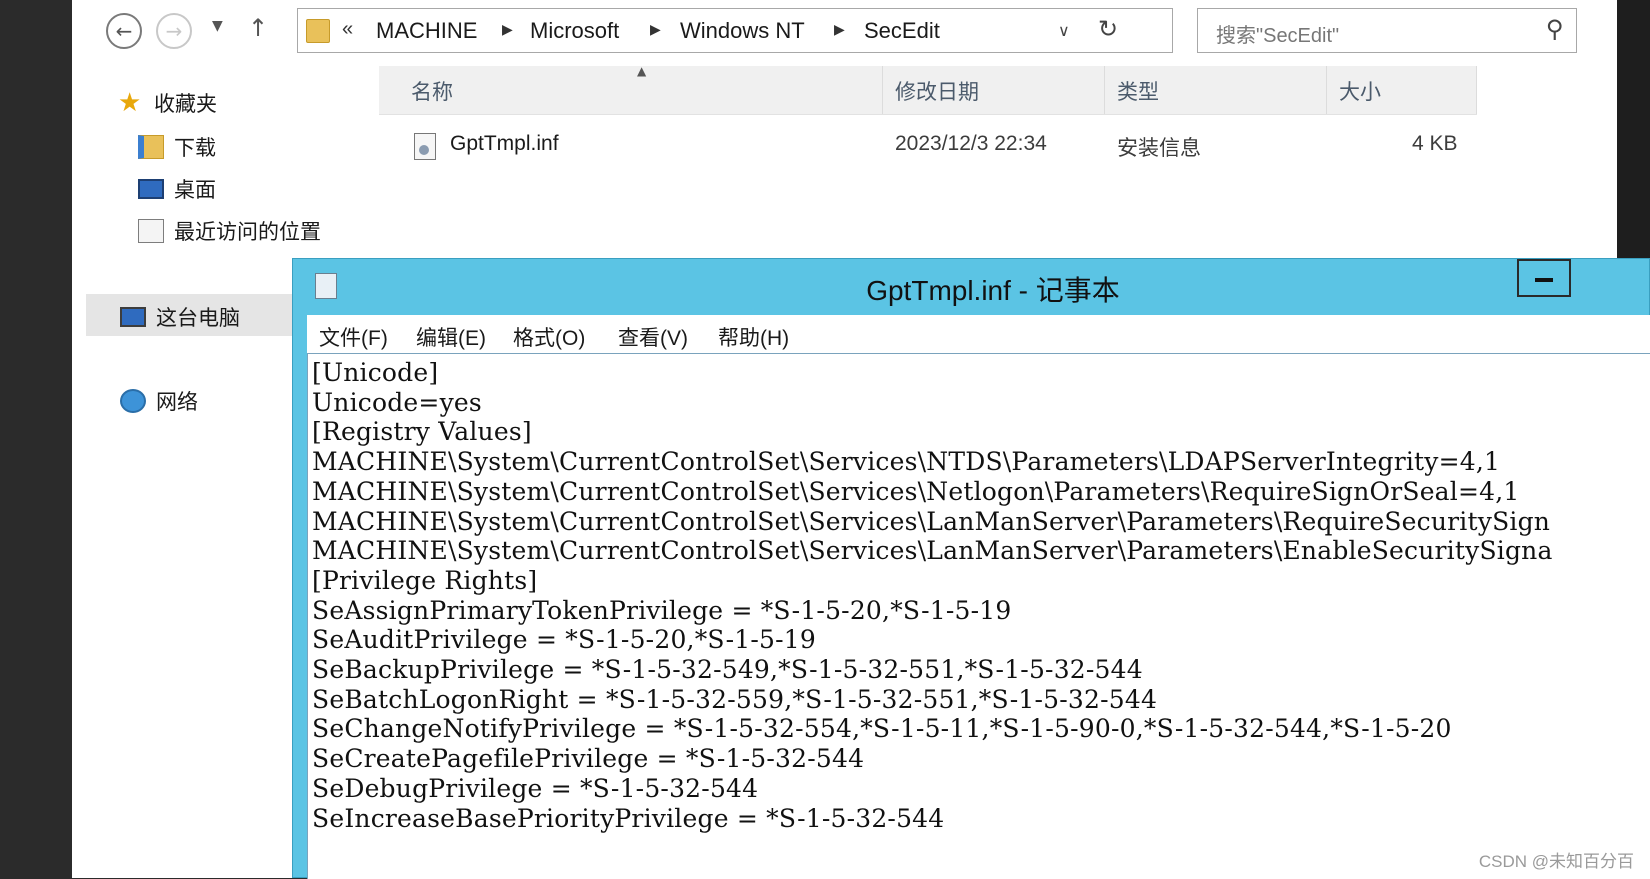 This screenshot has height=879, width=1650. I want to click on column-header-name: 名称, so click(432, 91).